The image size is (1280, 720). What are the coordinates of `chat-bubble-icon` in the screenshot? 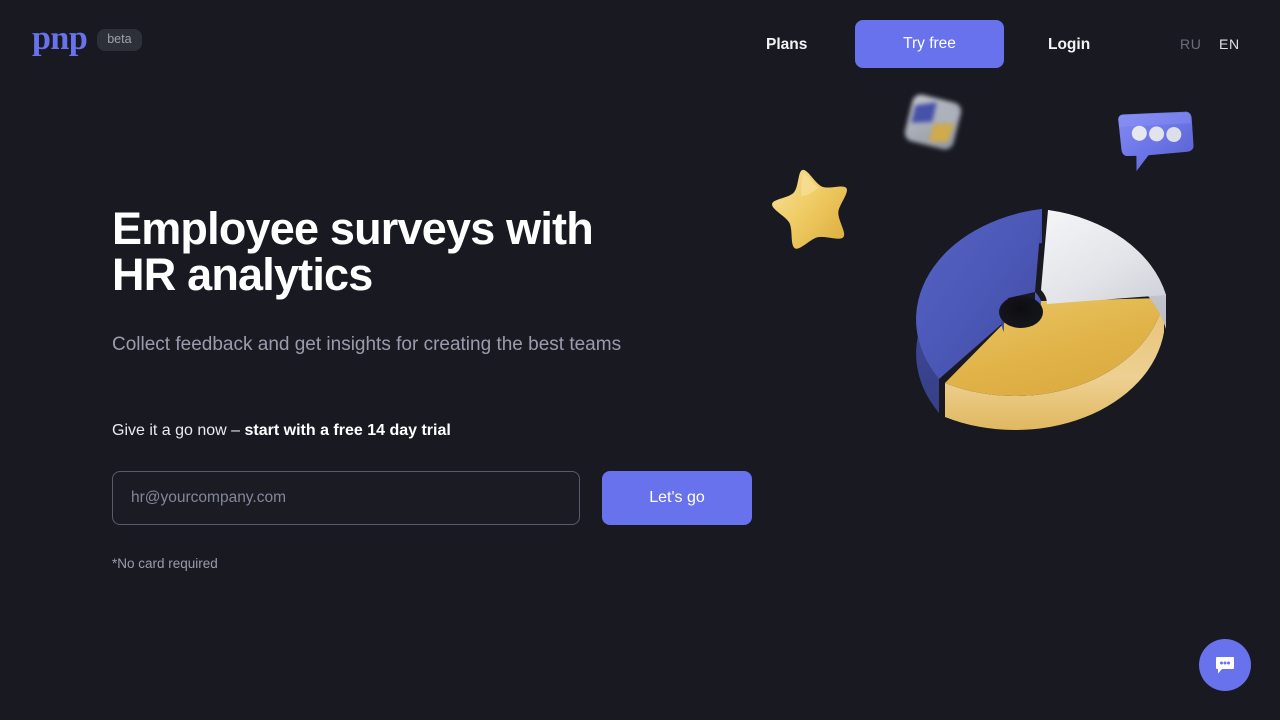 It's located at (1225, 665).